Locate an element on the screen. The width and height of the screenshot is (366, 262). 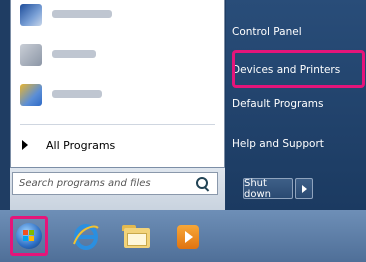
search-input: Search programs and files is located at coordinates (115, 183).